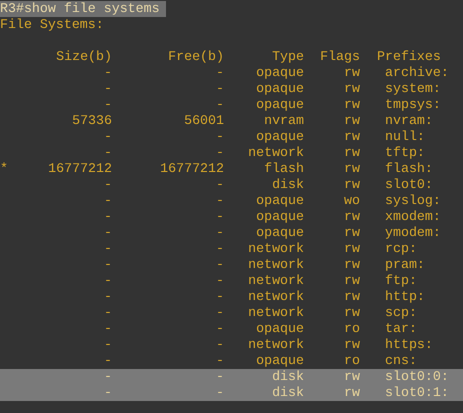  Describe the element at coordinates (413, 201) in the screenshot. I see `table-cell: syslog:` at that location.